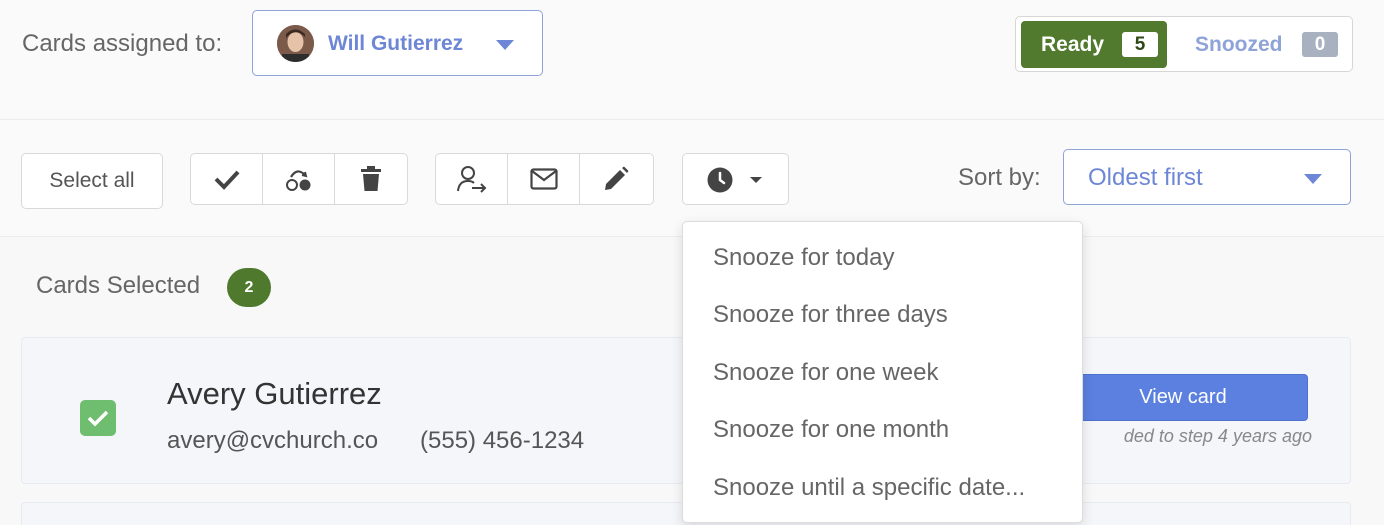 This screenshot has width=1384, height=525. Describe the element at coordinates (295, 43) in the screenshot. I see `avatar` at that location.